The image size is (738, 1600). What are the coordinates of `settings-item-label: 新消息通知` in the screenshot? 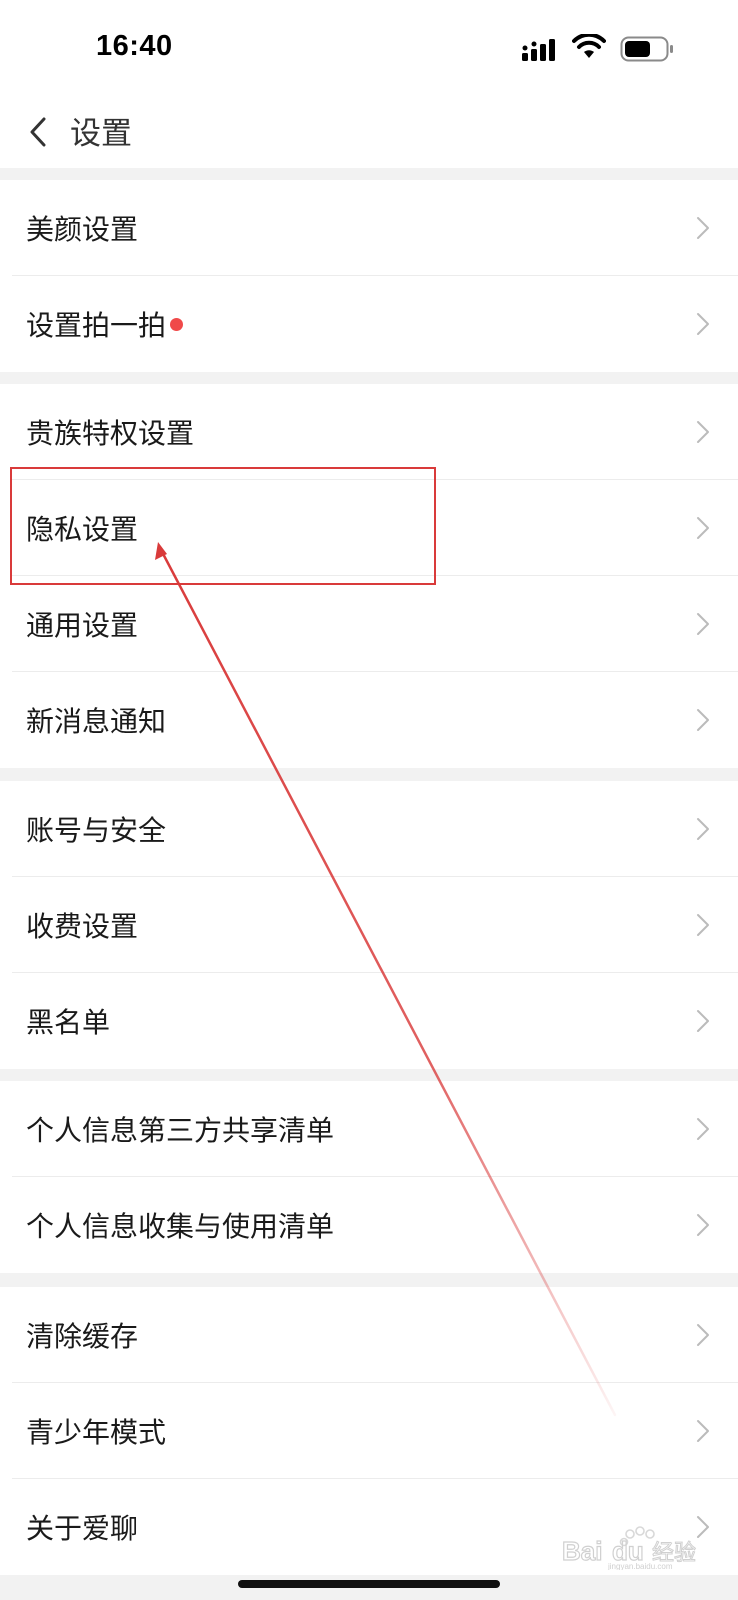 It's located at (96, 721).